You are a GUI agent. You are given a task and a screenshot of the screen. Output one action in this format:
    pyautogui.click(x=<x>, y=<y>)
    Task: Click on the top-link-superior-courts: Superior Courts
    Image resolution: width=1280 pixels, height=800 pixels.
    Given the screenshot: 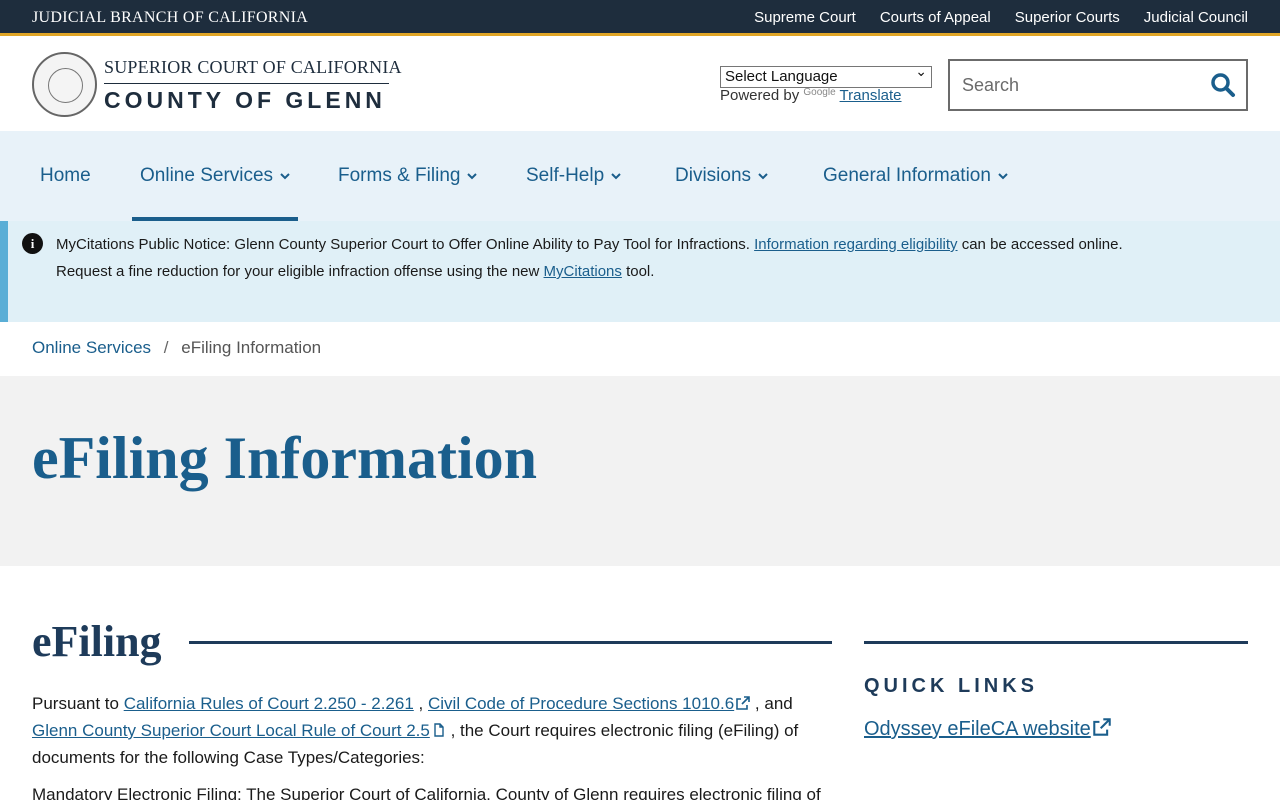 What is the action you would take?
    pyautogui.click(x=1067, y=17)
    